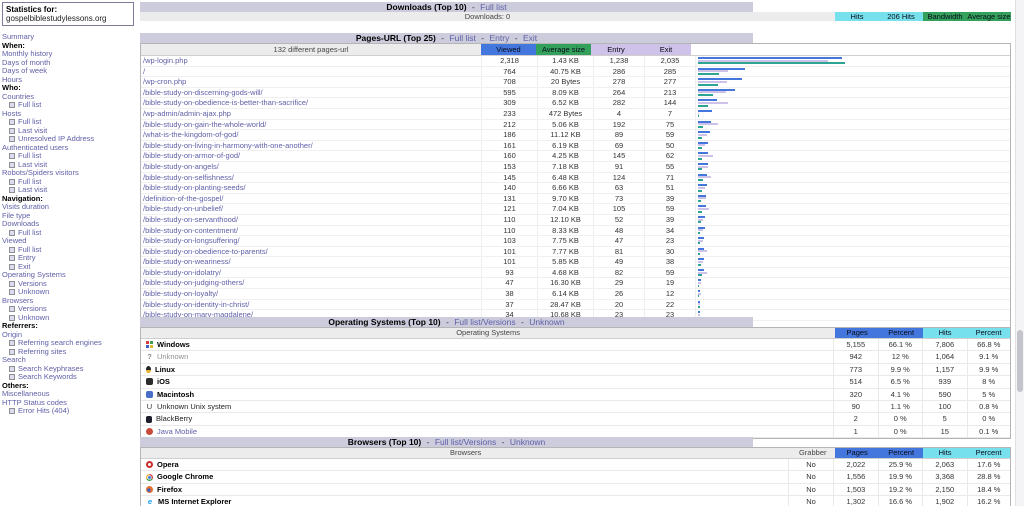  What do you see at coordinates (56, 18) in the screenshot?
I see `site-name: gospelbiblestudylessons.org` at bounding box center [56, 18].